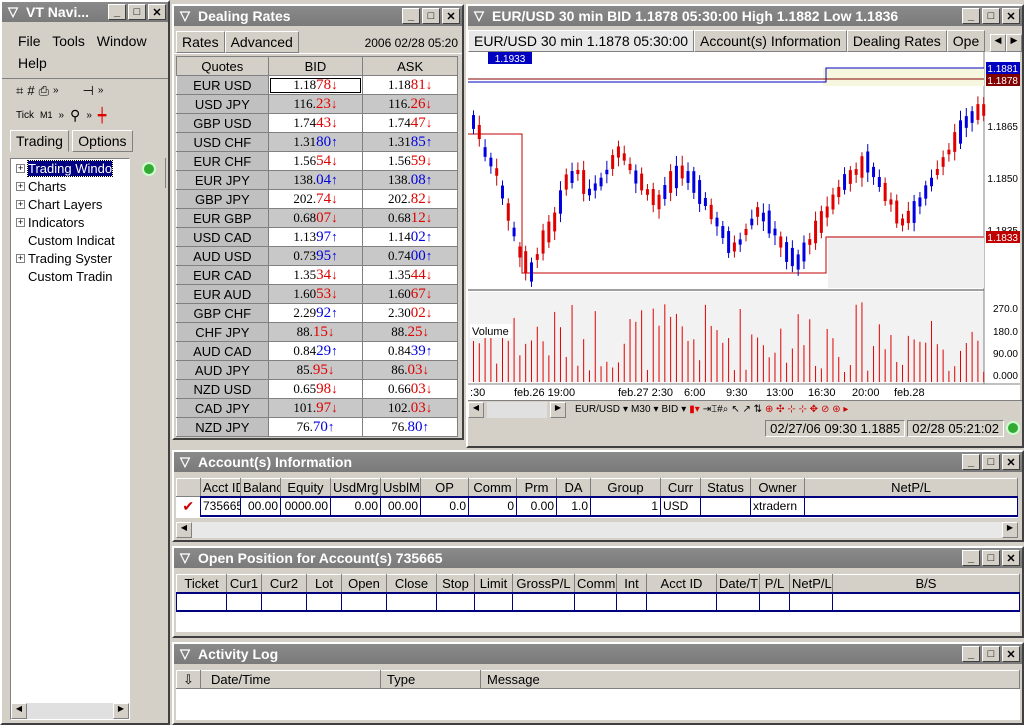 This screenshot has height=725, width=1024. What do you see at coordinates (410, 142) in the screenshot?
I see `ask-cell: 1.3185↑` at bounding box center [410, 142].